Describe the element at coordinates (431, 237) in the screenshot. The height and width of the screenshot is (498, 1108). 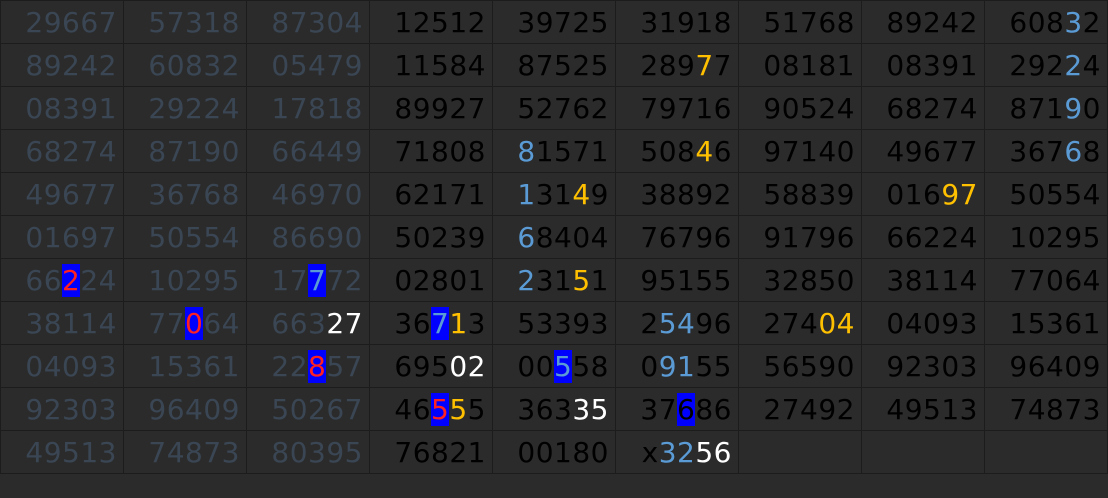
I see `grid-cell: 50239` at that location.